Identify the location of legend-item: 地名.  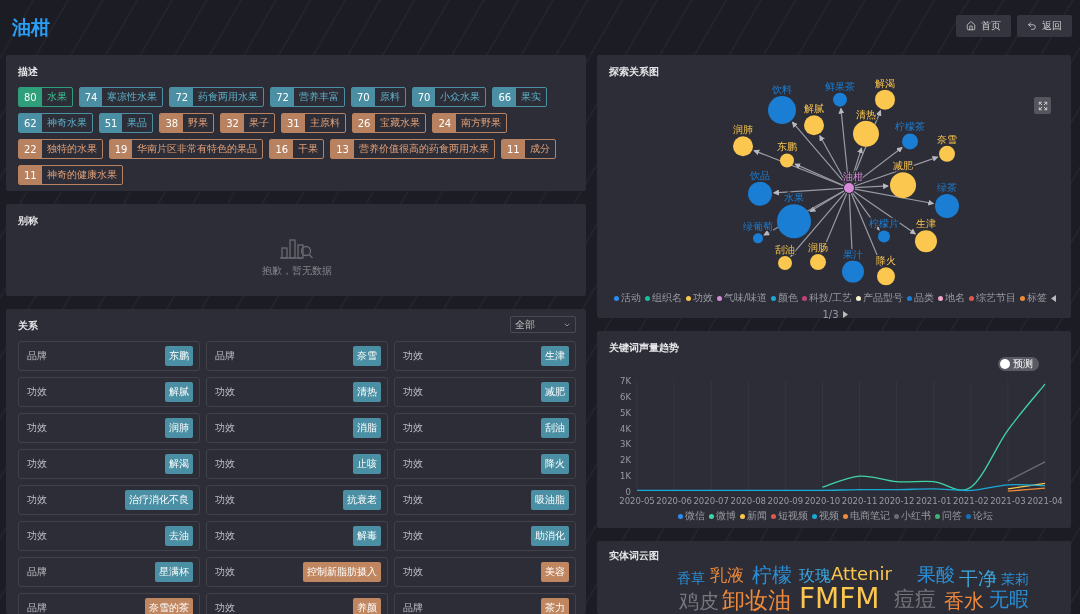
(952, 298).